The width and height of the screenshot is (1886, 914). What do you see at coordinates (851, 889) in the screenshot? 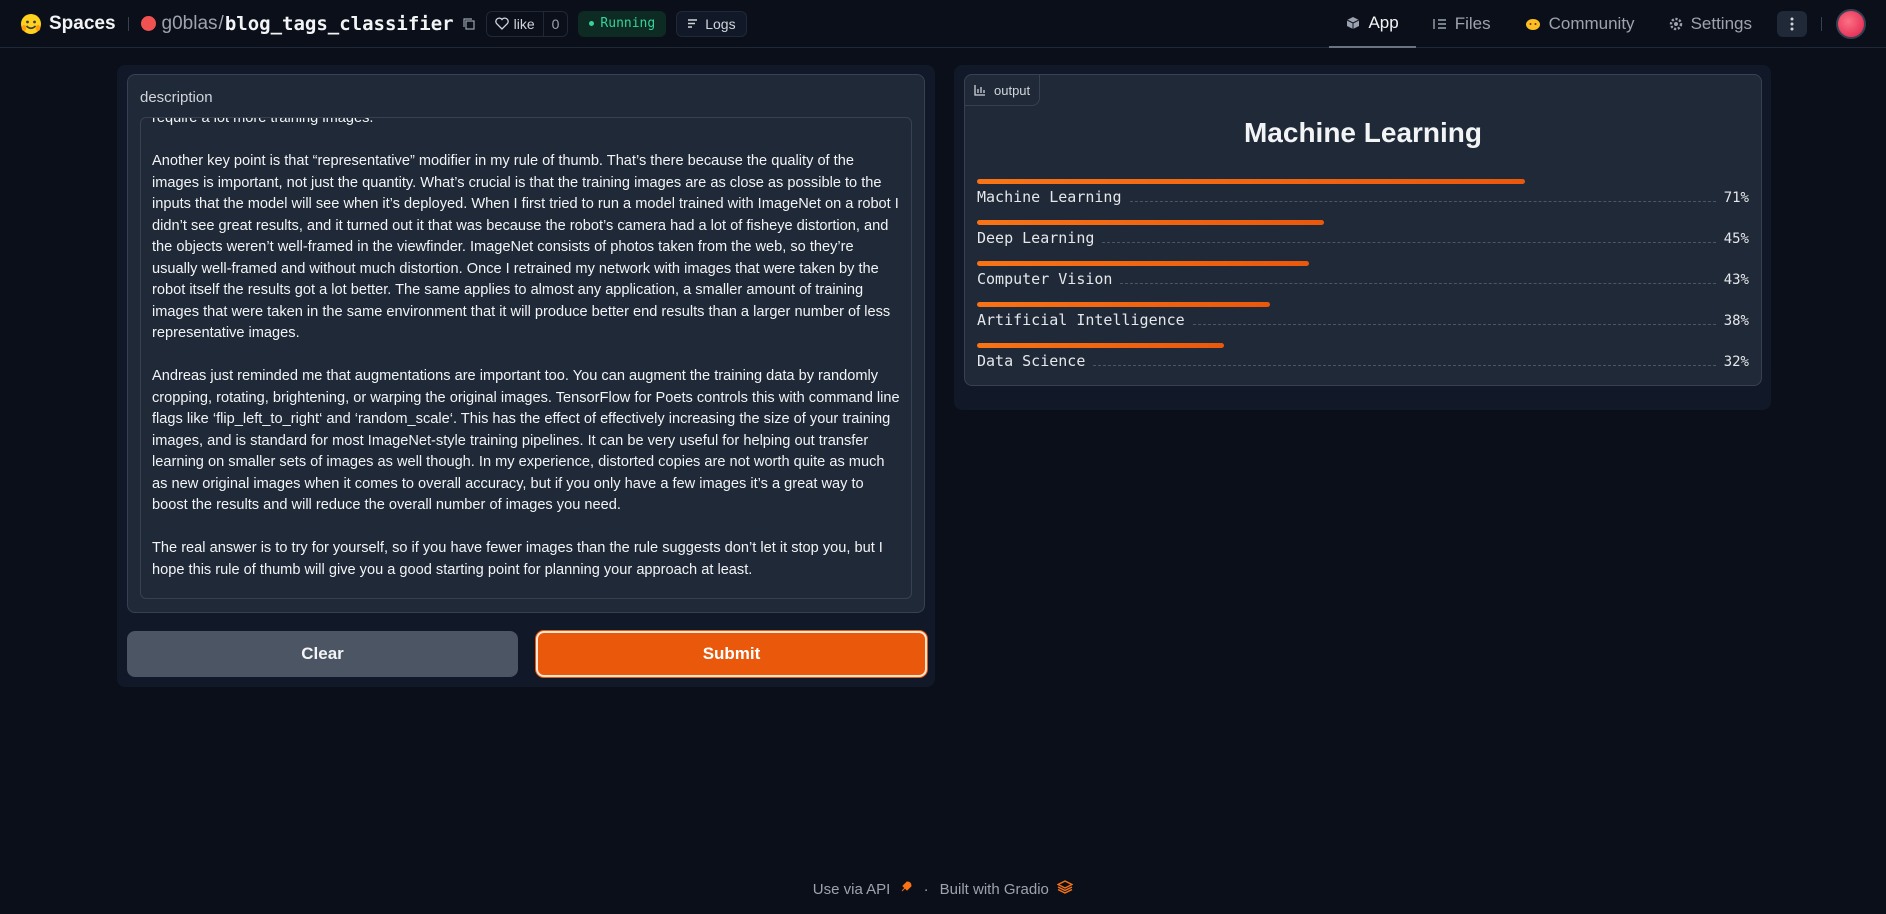
I see `use-via-api-label: Use via API` at bounding box center [851, 889].